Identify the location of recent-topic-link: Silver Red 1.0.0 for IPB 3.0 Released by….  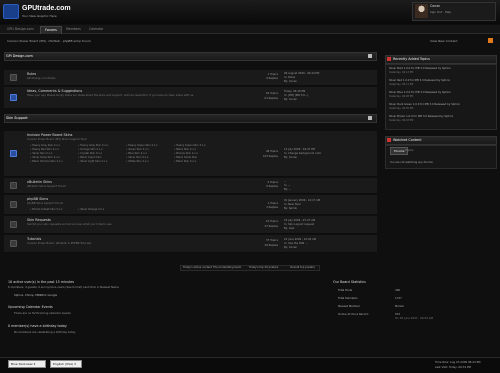
(419, 80).